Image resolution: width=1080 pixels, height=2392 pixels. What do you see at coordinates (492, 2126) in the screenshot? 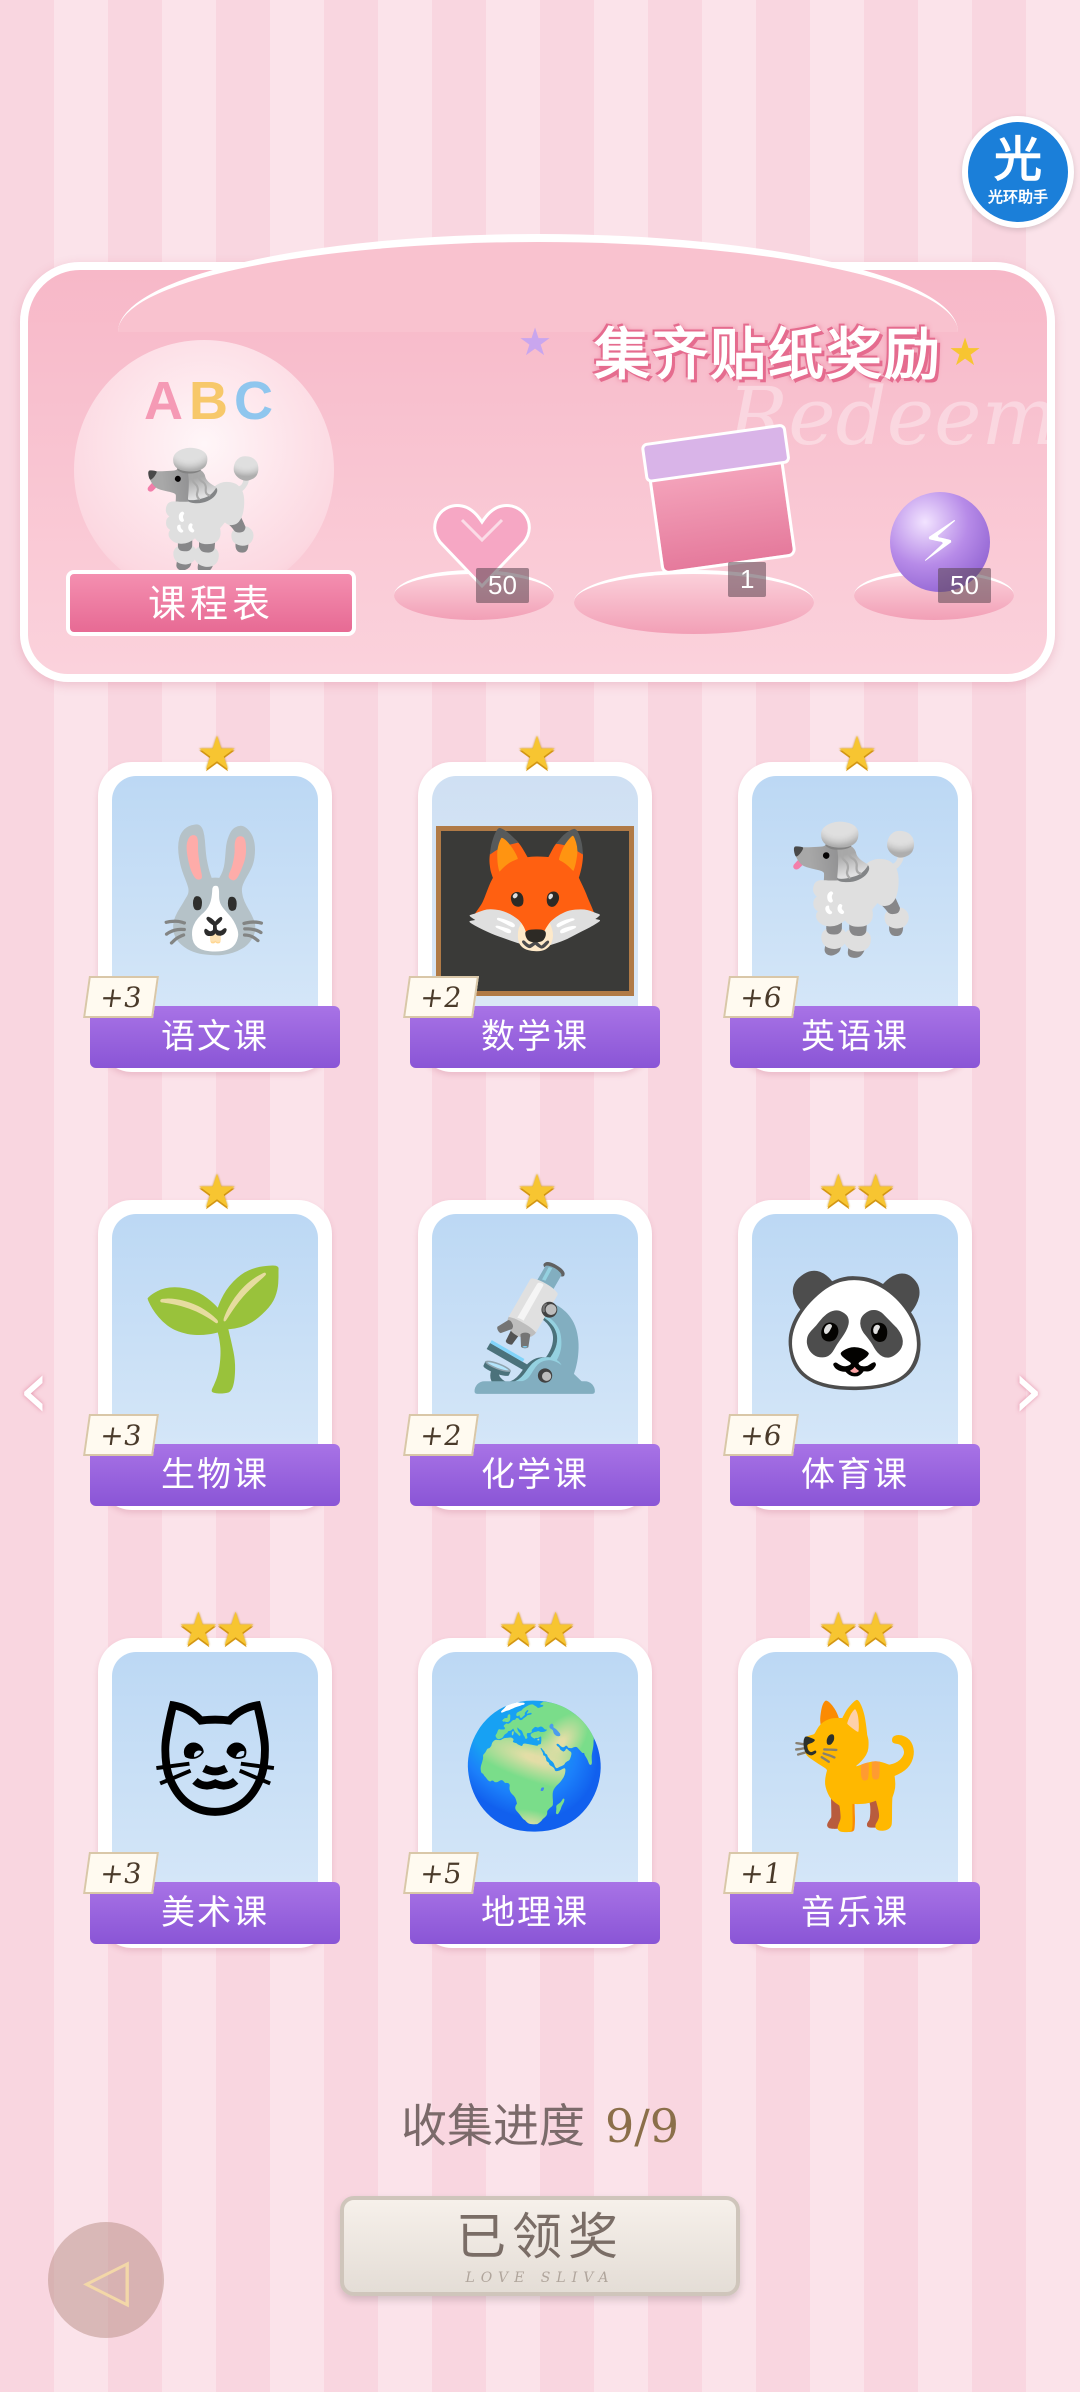
I see `progress-label: 收集进度` at bounding box center [492, 2126].